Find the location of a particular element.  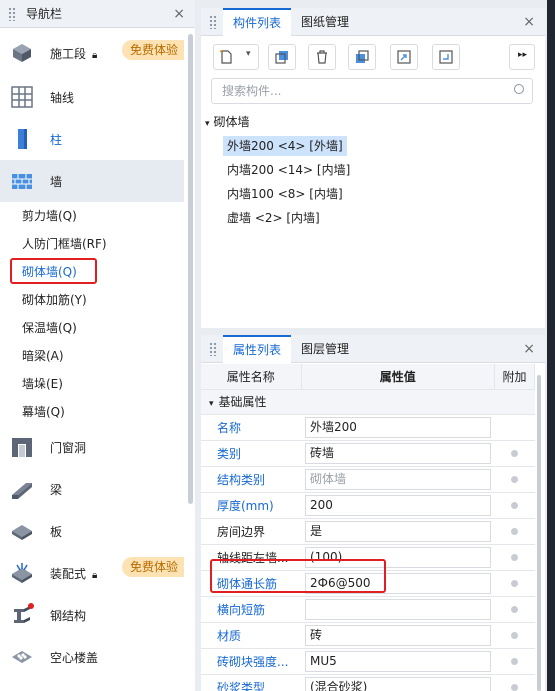

nav-item-wall: 墙 is located at coordinates (92, 181).